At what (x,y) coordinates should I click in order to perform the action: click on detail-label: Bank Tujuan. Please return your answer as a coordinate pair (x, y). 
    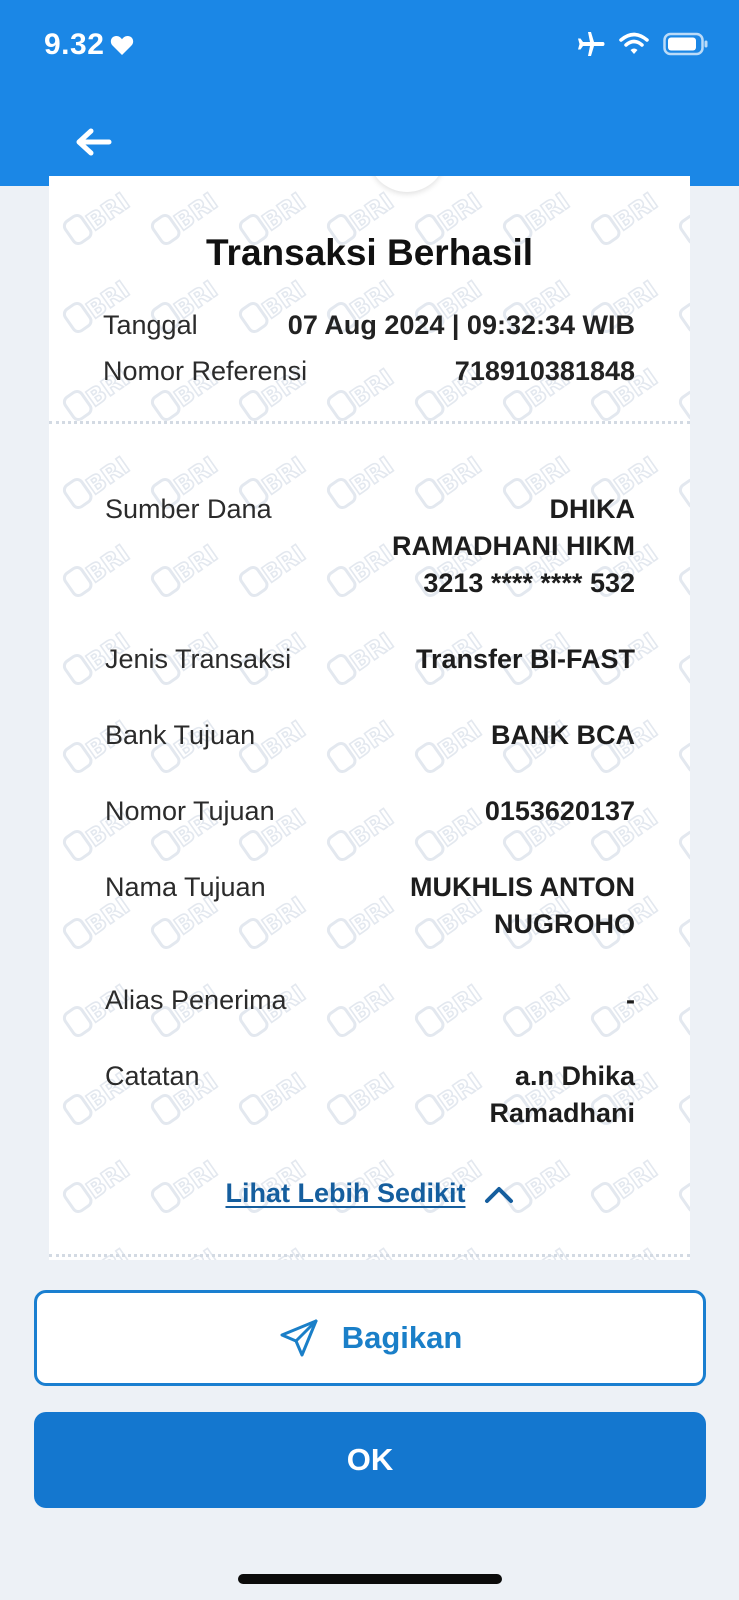
    Looking at the image, I should click on (180, 735).